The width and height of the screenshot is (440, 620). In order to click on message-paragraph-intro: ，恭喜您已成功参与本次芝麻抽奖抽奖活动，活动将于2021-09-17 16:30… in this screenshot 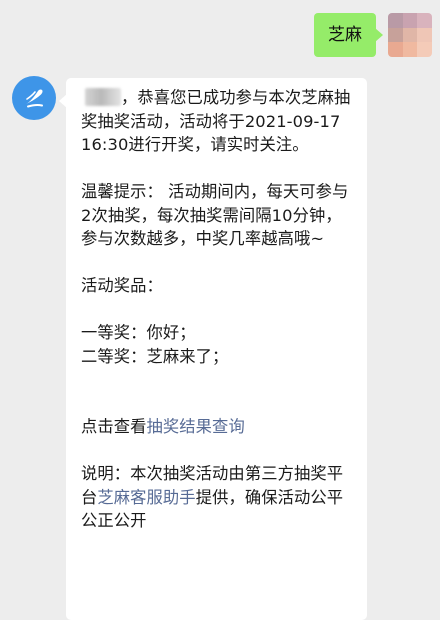, I will do `click(217, 121)`.